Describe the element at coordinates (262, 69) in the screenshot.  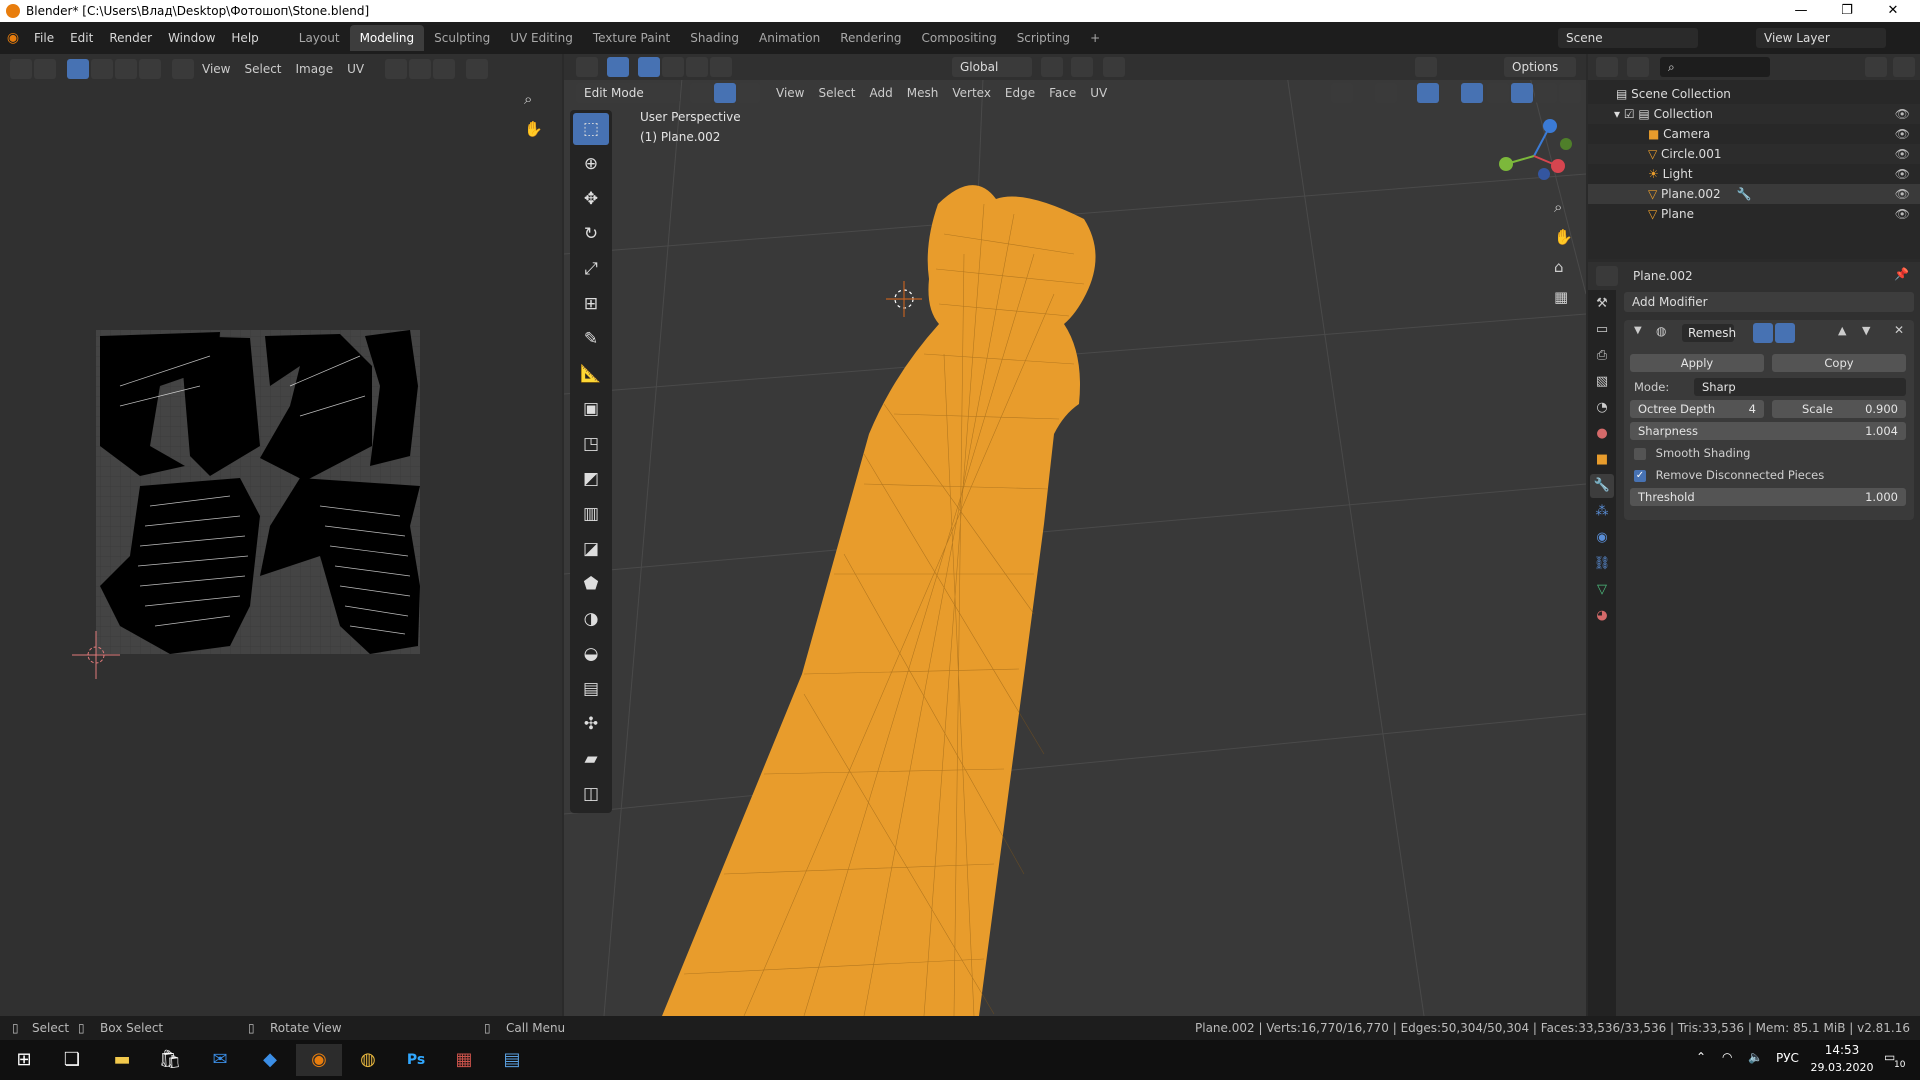
I see `uv-menu-select: Select` at that location.